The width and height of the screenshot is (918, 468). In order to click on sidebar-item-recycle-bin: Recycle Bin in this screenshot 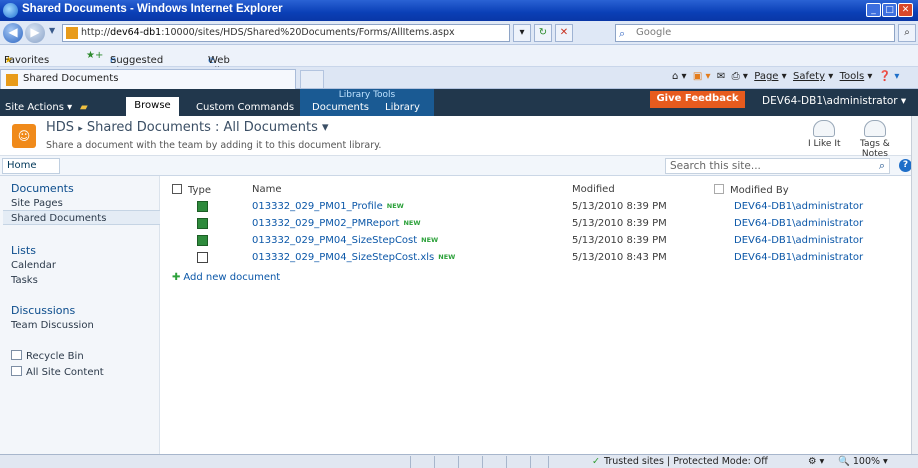, I will do `click(47, 356)`.